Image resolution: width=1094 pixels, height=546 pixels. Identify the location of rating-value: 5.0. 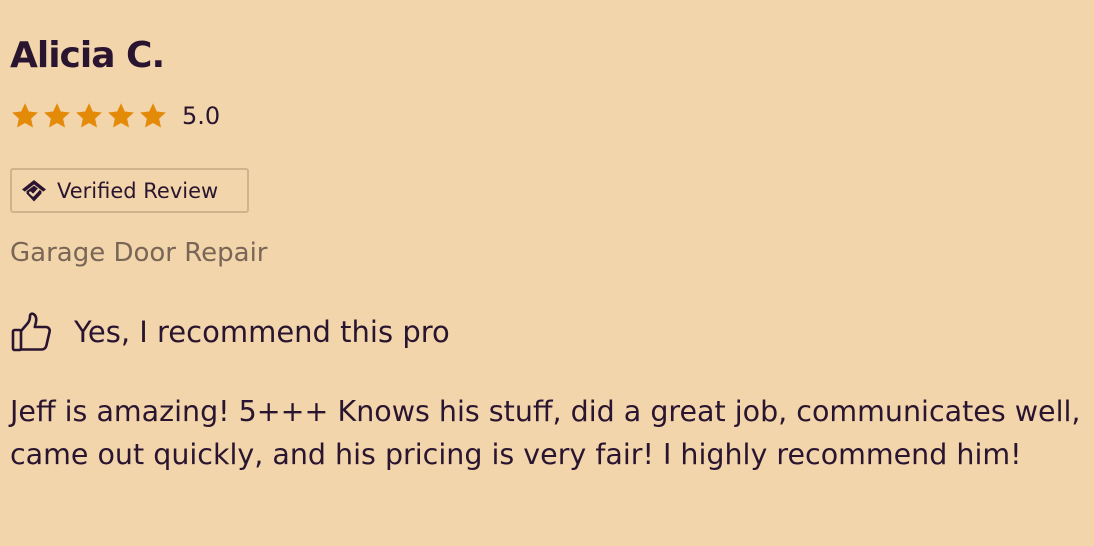
(201, 116).